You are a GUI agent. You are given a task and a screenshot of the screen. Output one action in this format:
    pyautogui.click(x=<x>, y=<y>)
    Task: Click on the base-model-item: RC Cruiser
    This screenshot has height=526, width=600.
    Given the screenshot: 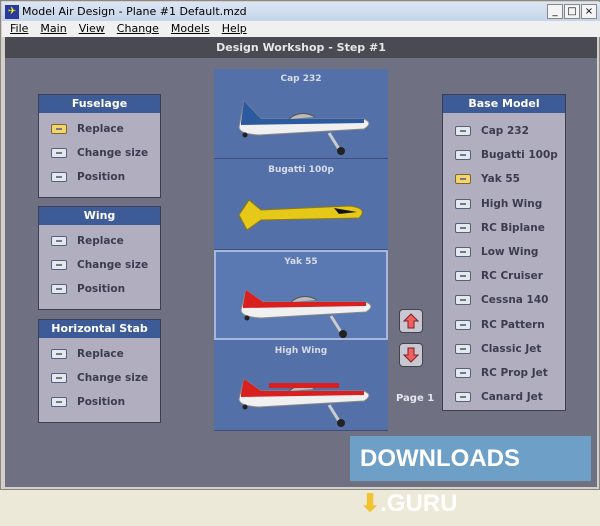 What is the action you would take?
    pyautogui.click(x=499, y=276)
    